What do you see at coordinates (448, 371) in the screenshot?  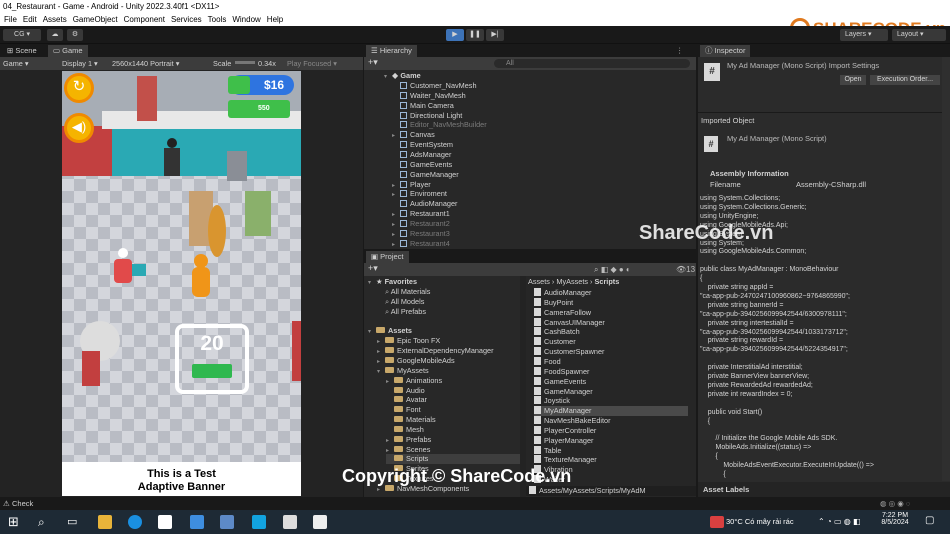 I see `project-folder: ▾ MyAssets` at bounding box center [448, 371].